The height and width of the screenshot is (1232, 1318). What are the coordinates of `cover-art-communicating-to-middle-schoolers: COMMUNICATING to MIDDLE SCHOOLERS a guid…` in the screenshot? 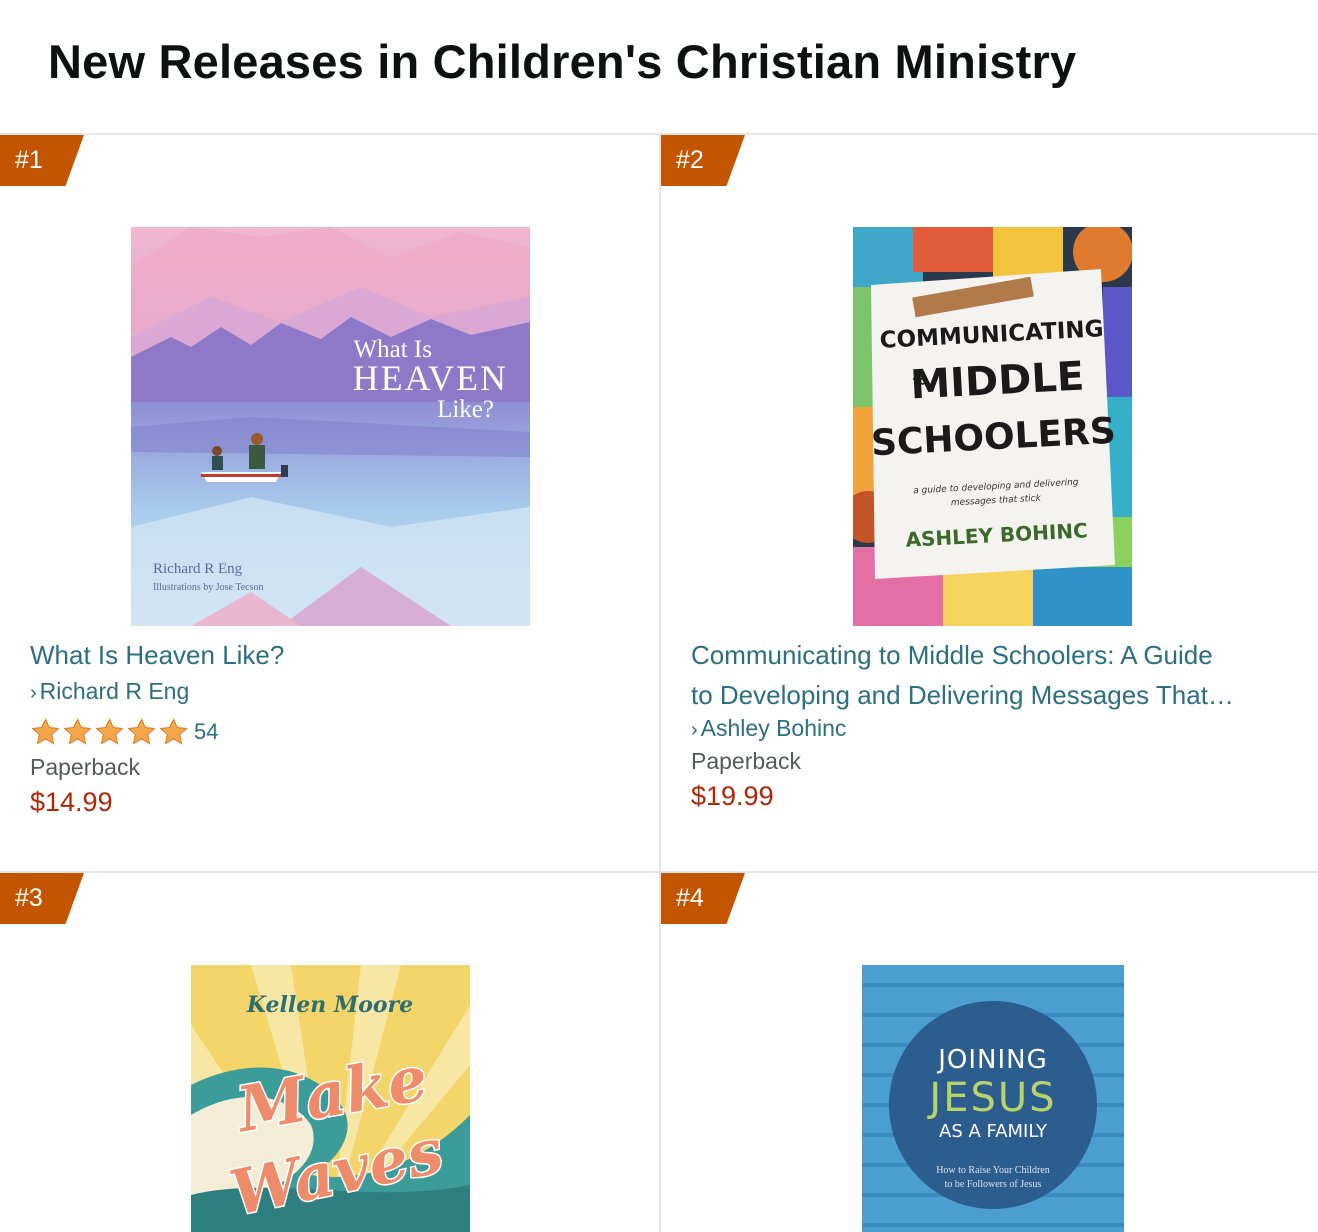 It's located at (992, 426).